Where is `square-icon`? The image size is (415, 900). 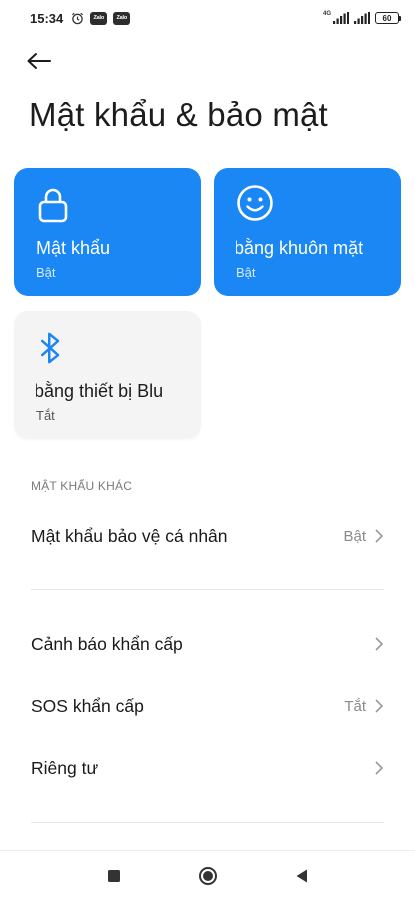
square-icon is located at coordinates (113, 875).